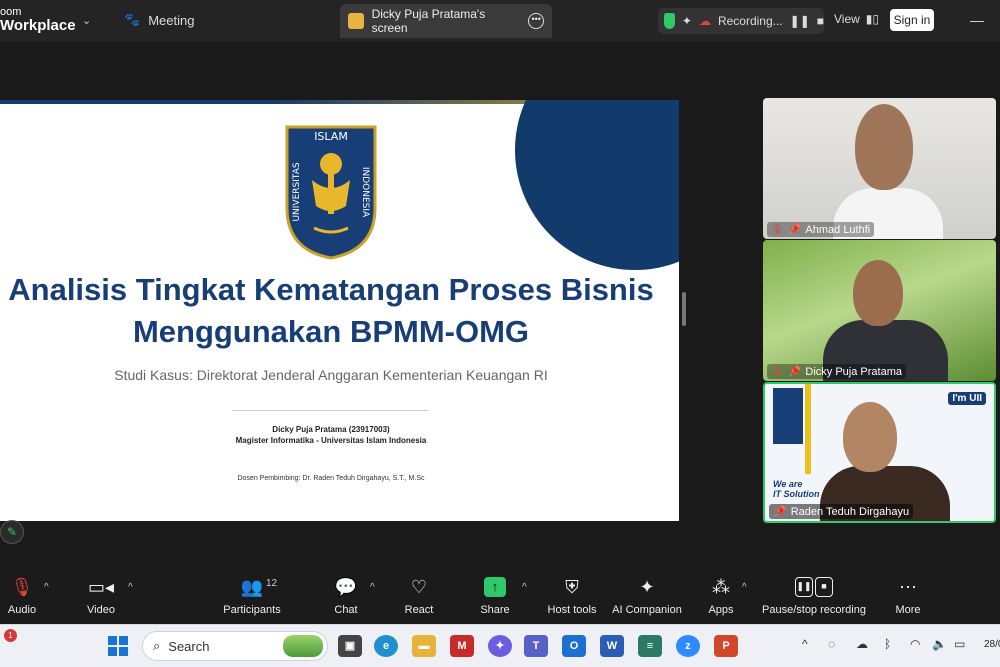 This screenshot has height=667, width=1000. I want to click on taskbar-search-box: ⌕ Search, so click(235, 646).